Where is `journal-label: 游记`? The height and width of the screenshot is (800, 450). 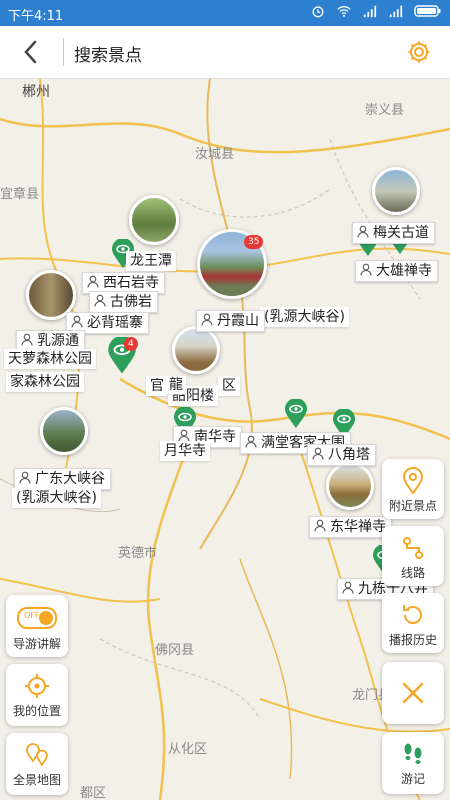 journal-label: 游记 is located at coordinates (412, 779).